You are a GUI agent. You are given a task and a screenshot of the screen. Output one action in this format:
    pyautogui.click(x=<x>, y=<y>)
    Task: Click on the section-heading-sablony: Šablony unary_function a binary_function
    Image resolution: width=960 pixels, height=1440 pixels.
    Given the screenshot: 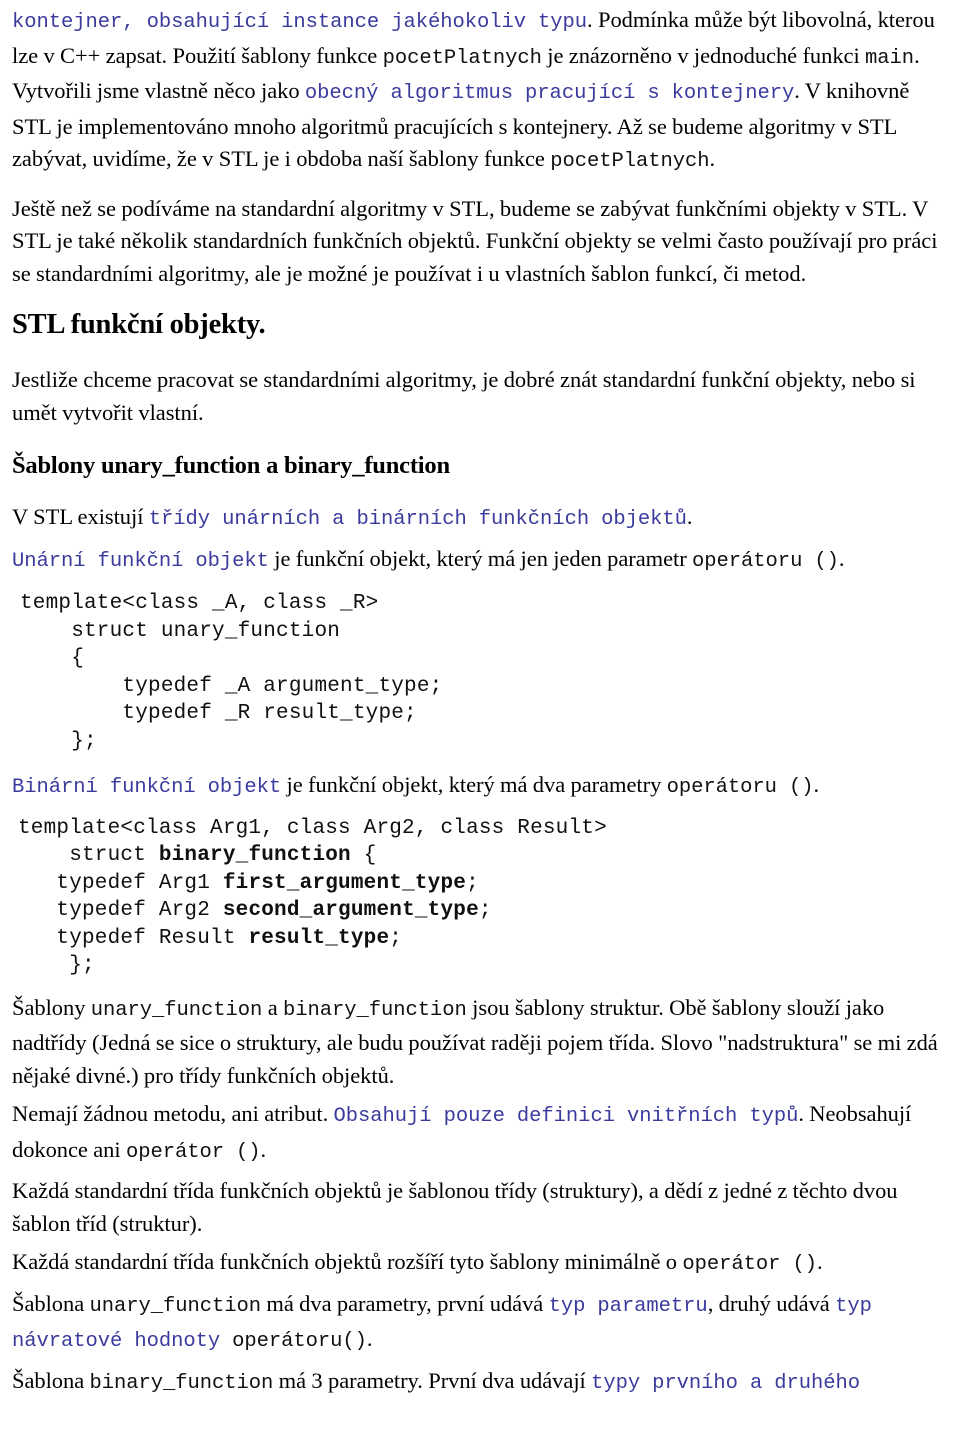 What is the action you would take?
    pyautogui.click(x=231, y=465)
    